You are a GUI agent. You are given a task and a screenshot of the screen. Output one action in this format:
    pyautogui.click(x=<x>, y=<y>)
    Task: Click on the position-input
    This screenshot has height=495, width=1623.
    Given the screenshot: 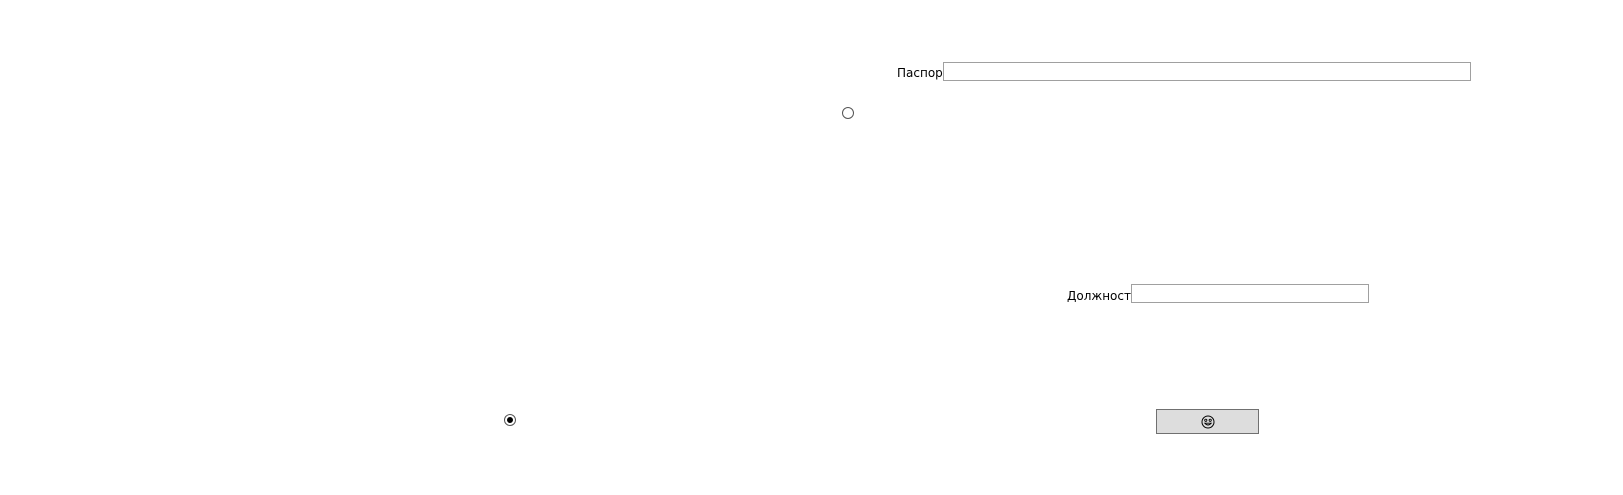 What is the action you would take?
    pyautogui.click(x=1250, y=293)
    